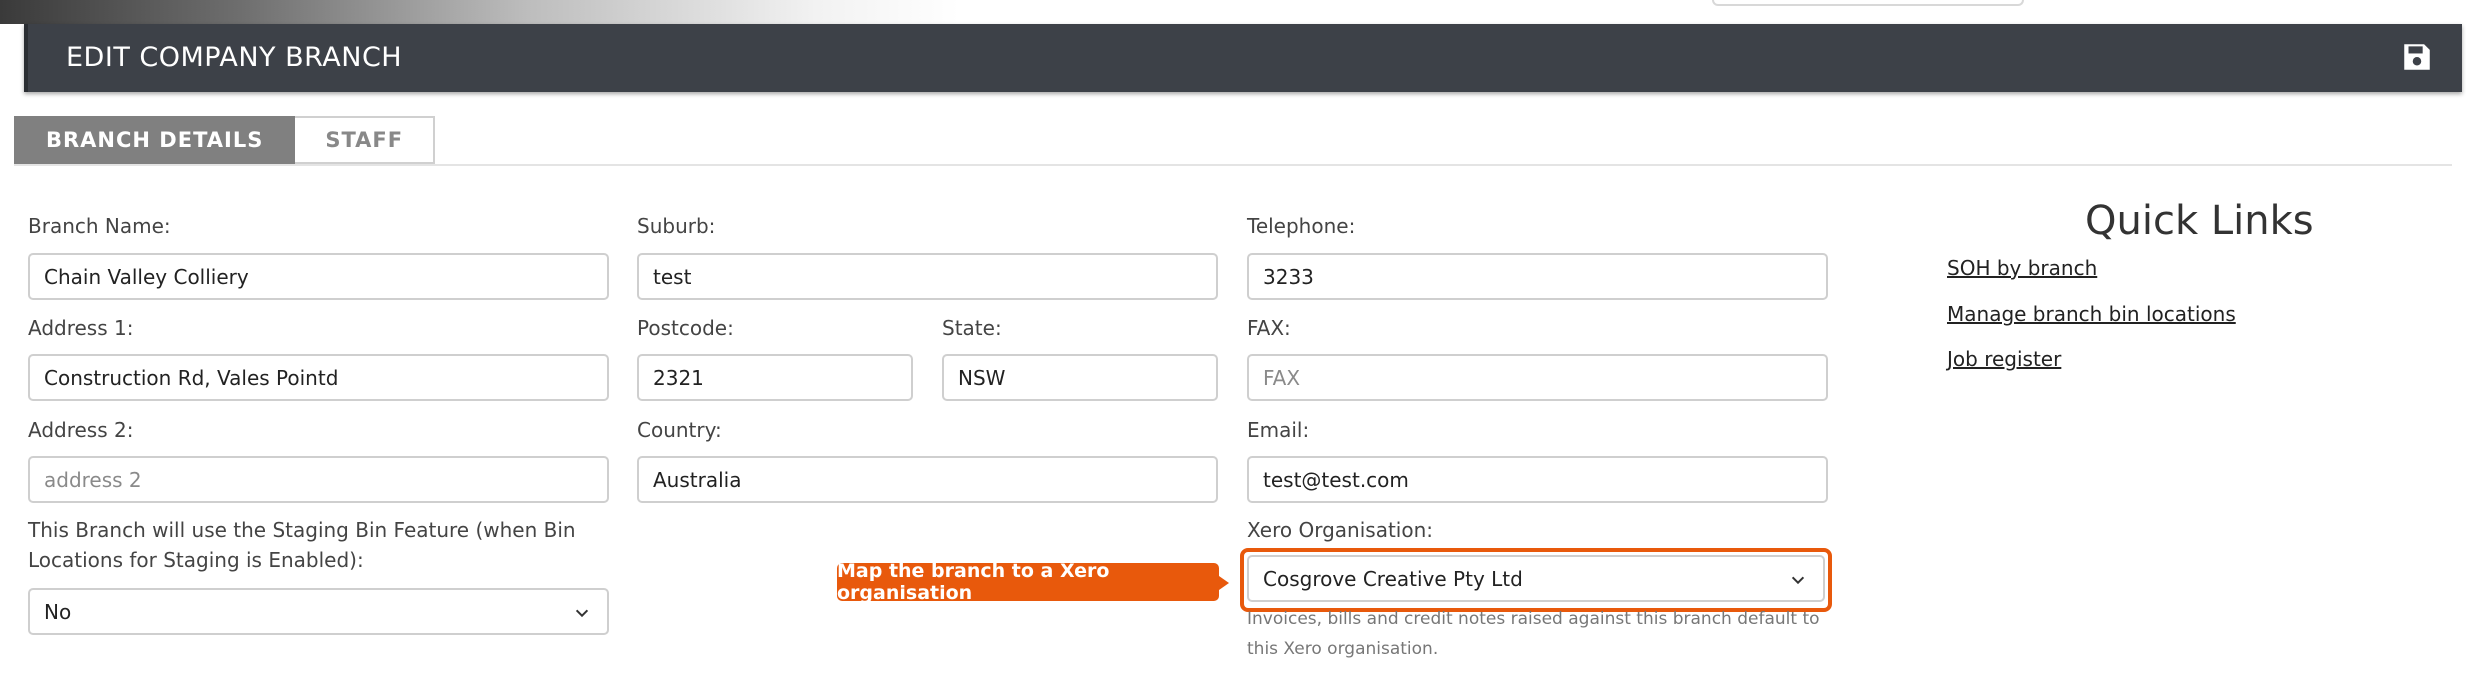 The width and height of the screenshot is (2466, 686). What do you see at coordinates (155, 140) in the screenshot?
I see `tab-branch-details: BRANCH DETAILS` at bounding box center [155, 140].